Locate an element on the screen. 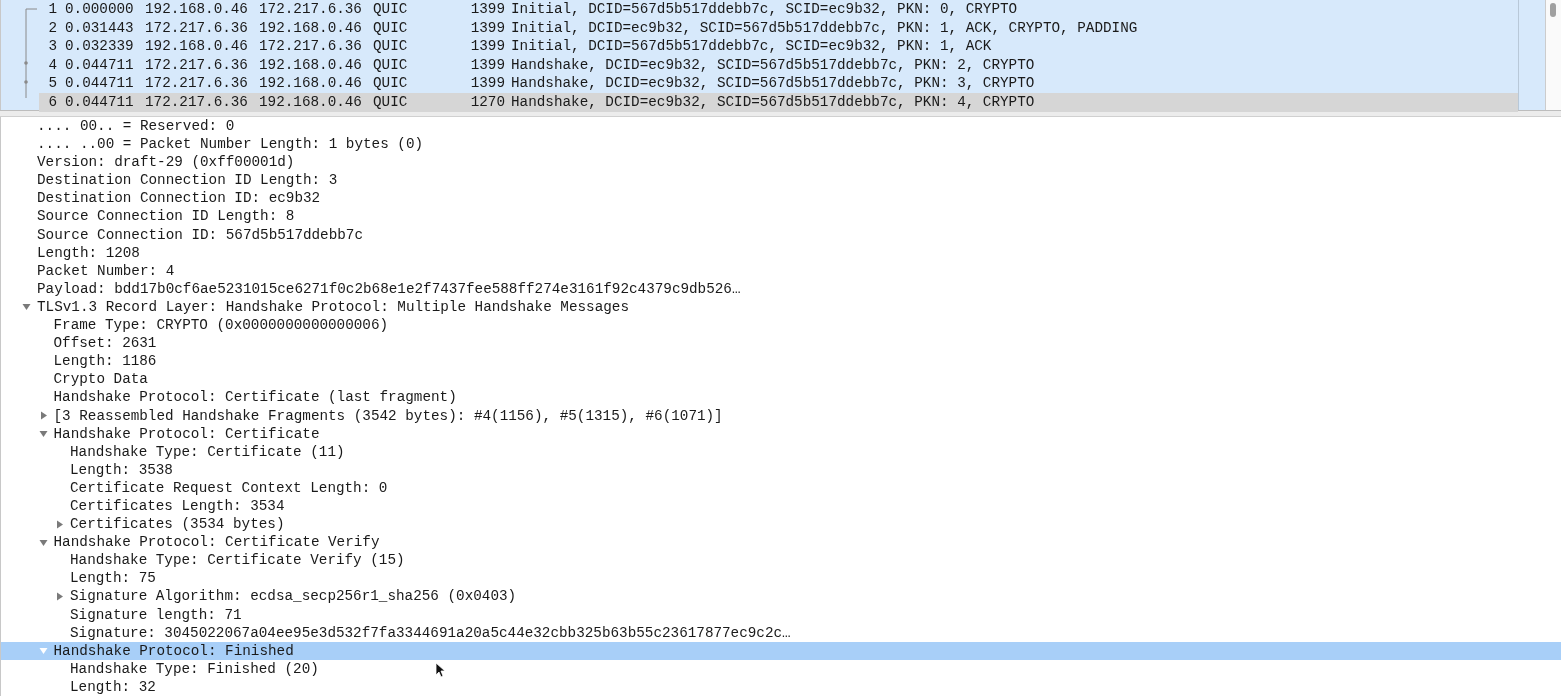 Image resolution: width=1561 pixels, height=696 pixels. tree-item: Crypto Data is located at coordinates (781, 379).